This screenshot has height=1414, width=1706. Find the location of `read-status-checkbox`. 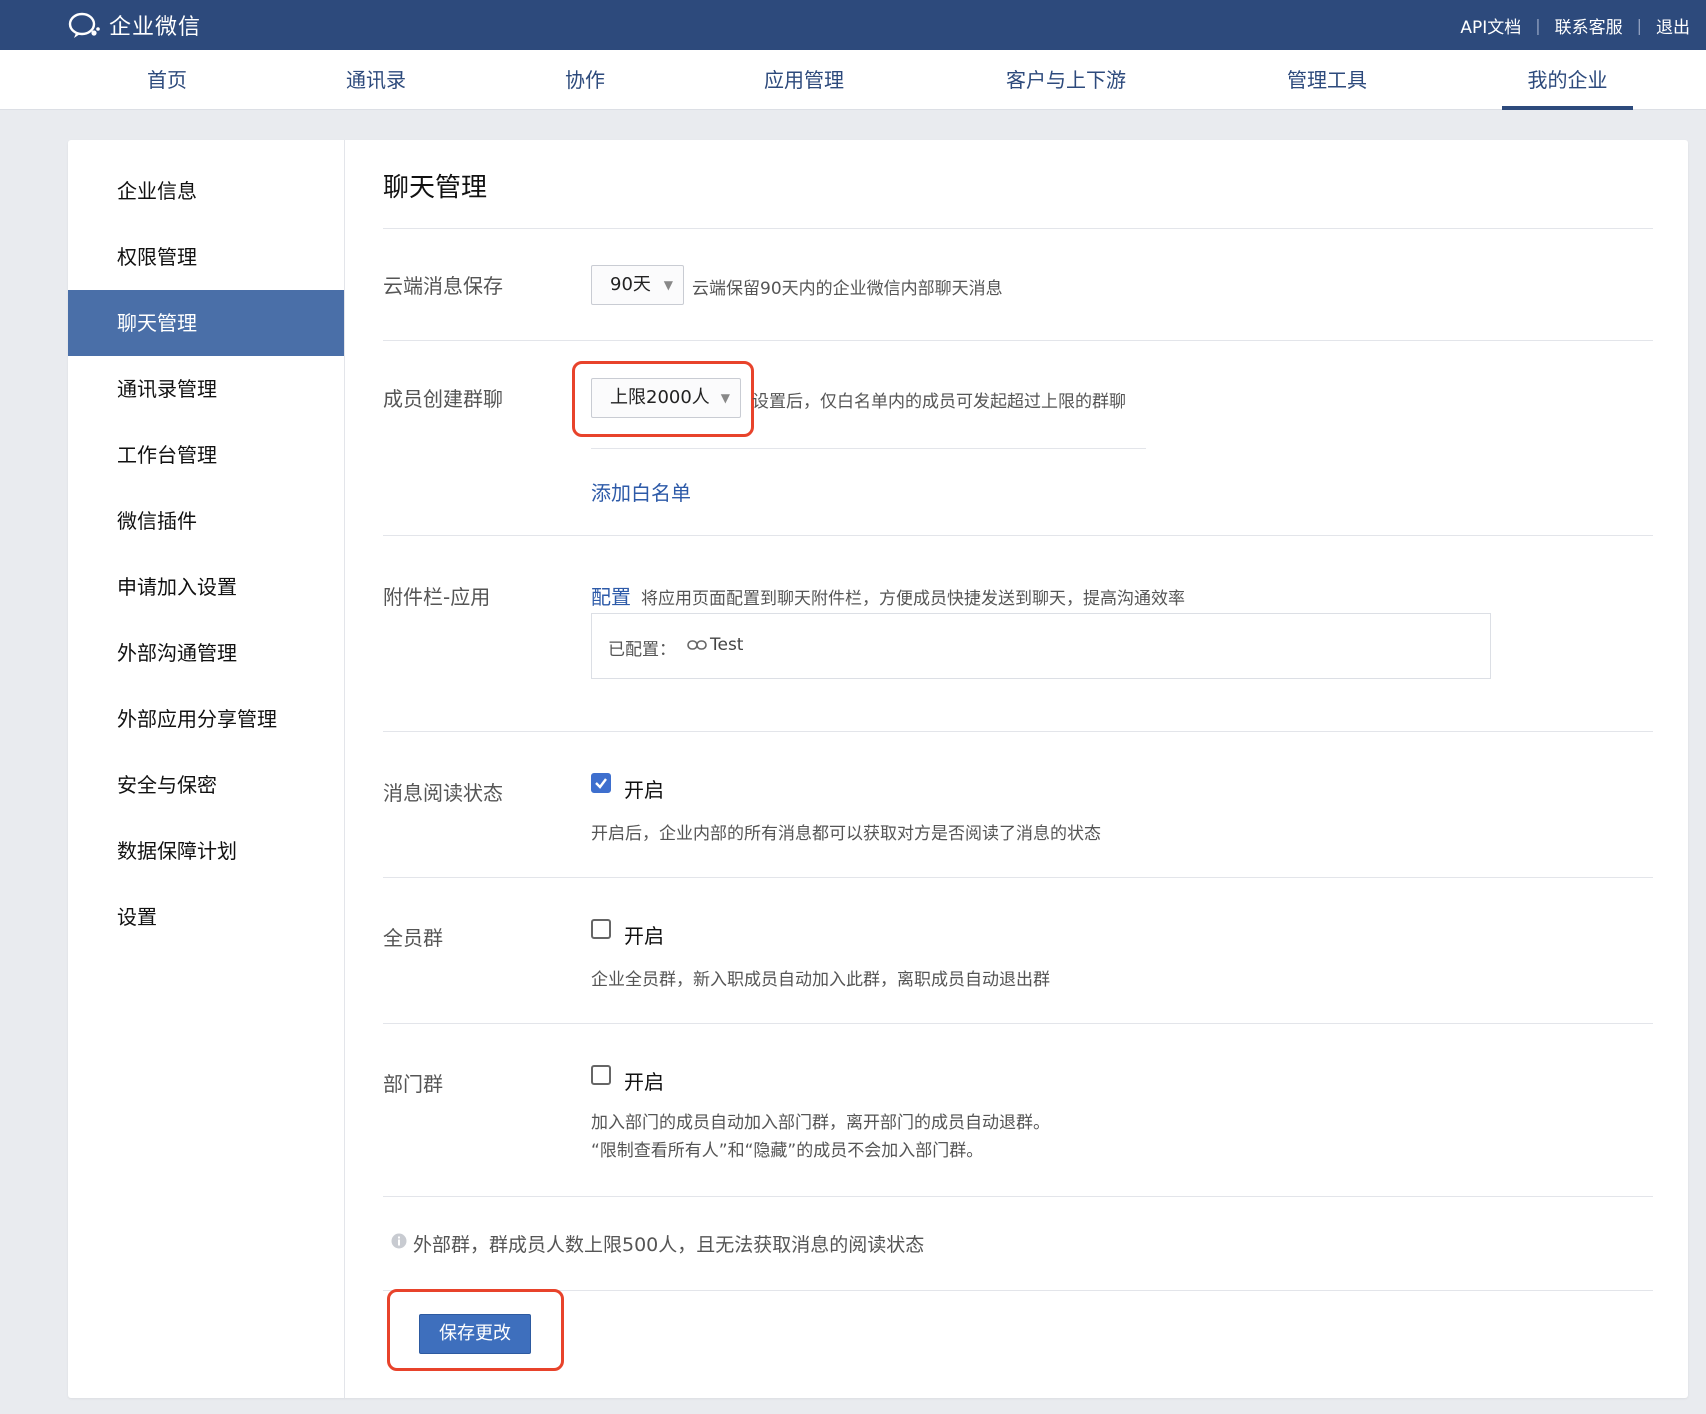

read-status-checkbox is located at coordinates (601, 783).